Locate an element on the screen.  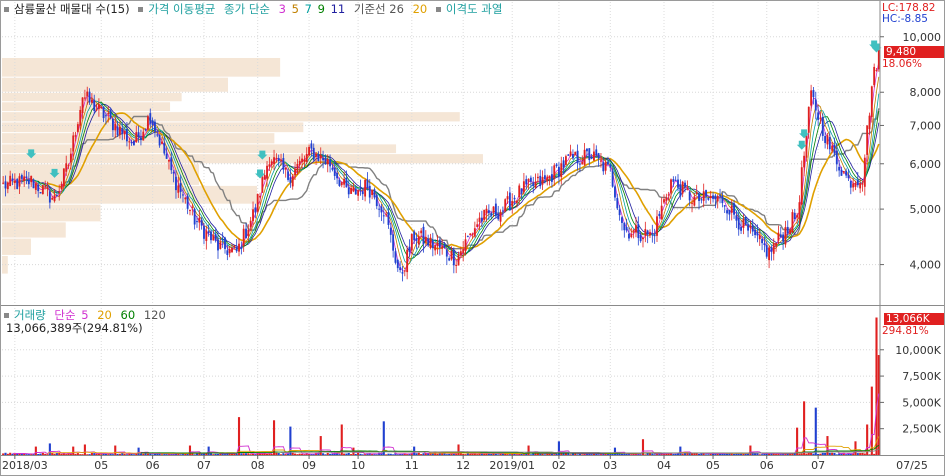
base-line-extra: 20 is located at coordinates (420, 9).